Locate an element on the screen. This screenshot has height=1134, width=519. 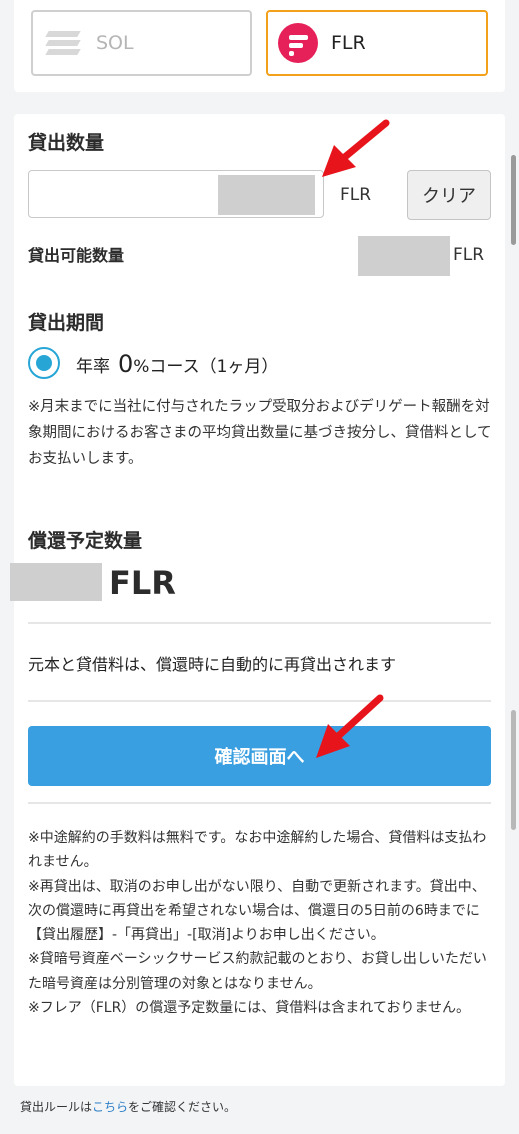
amount-input is located at coordinates (176, 194).